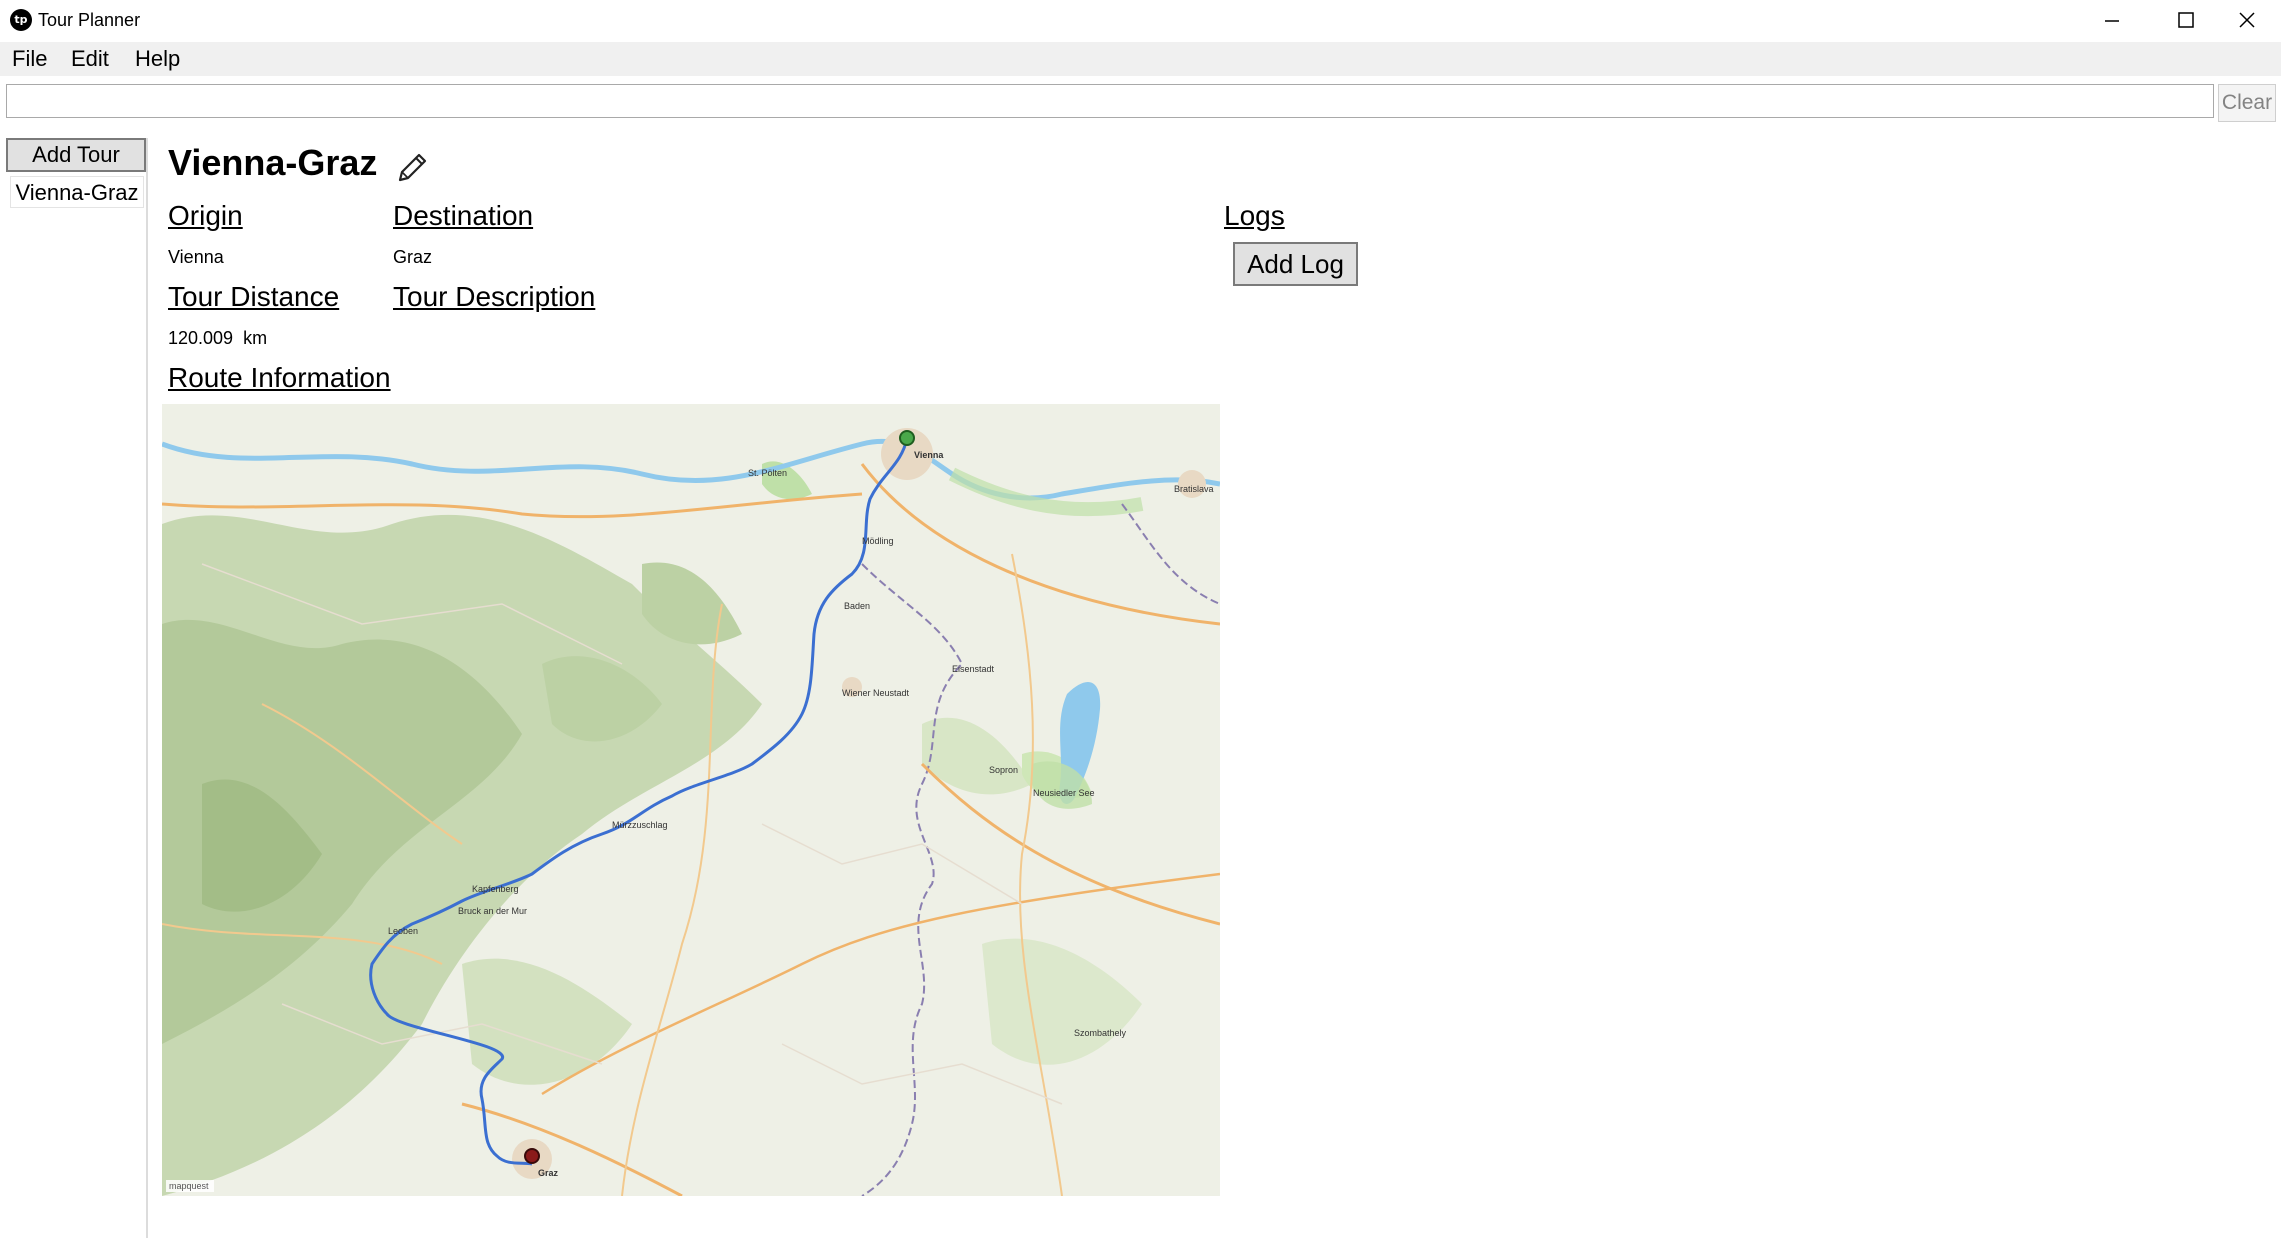 The width and height of the screenshot is (2281, 1238). What do you see at coordinates (21, 20) in the screenshot?
I see `tour-planner-logo-icon: tp` at bounding box center [21, 20].